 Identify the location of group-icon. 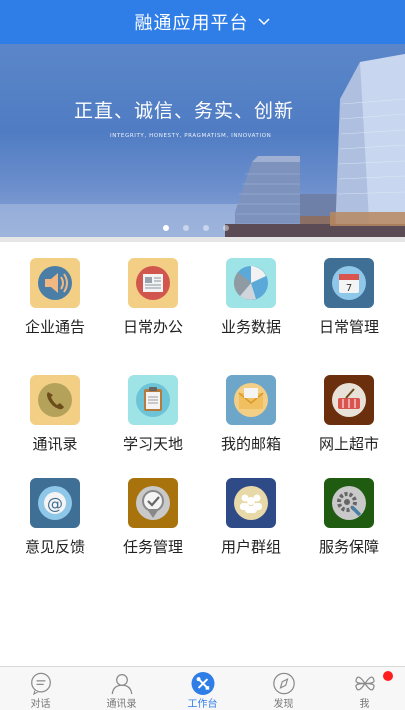
(251, 503).